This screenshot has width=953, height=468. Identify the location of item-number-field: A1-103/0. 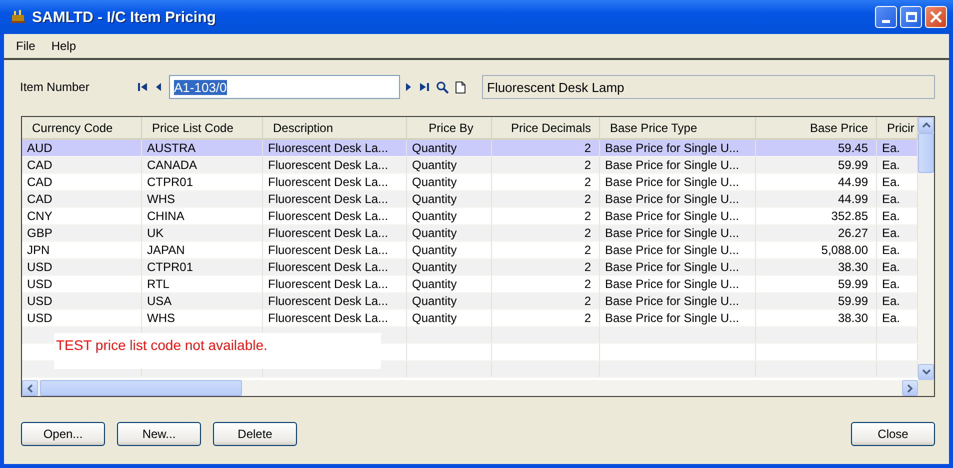
(284, 87).